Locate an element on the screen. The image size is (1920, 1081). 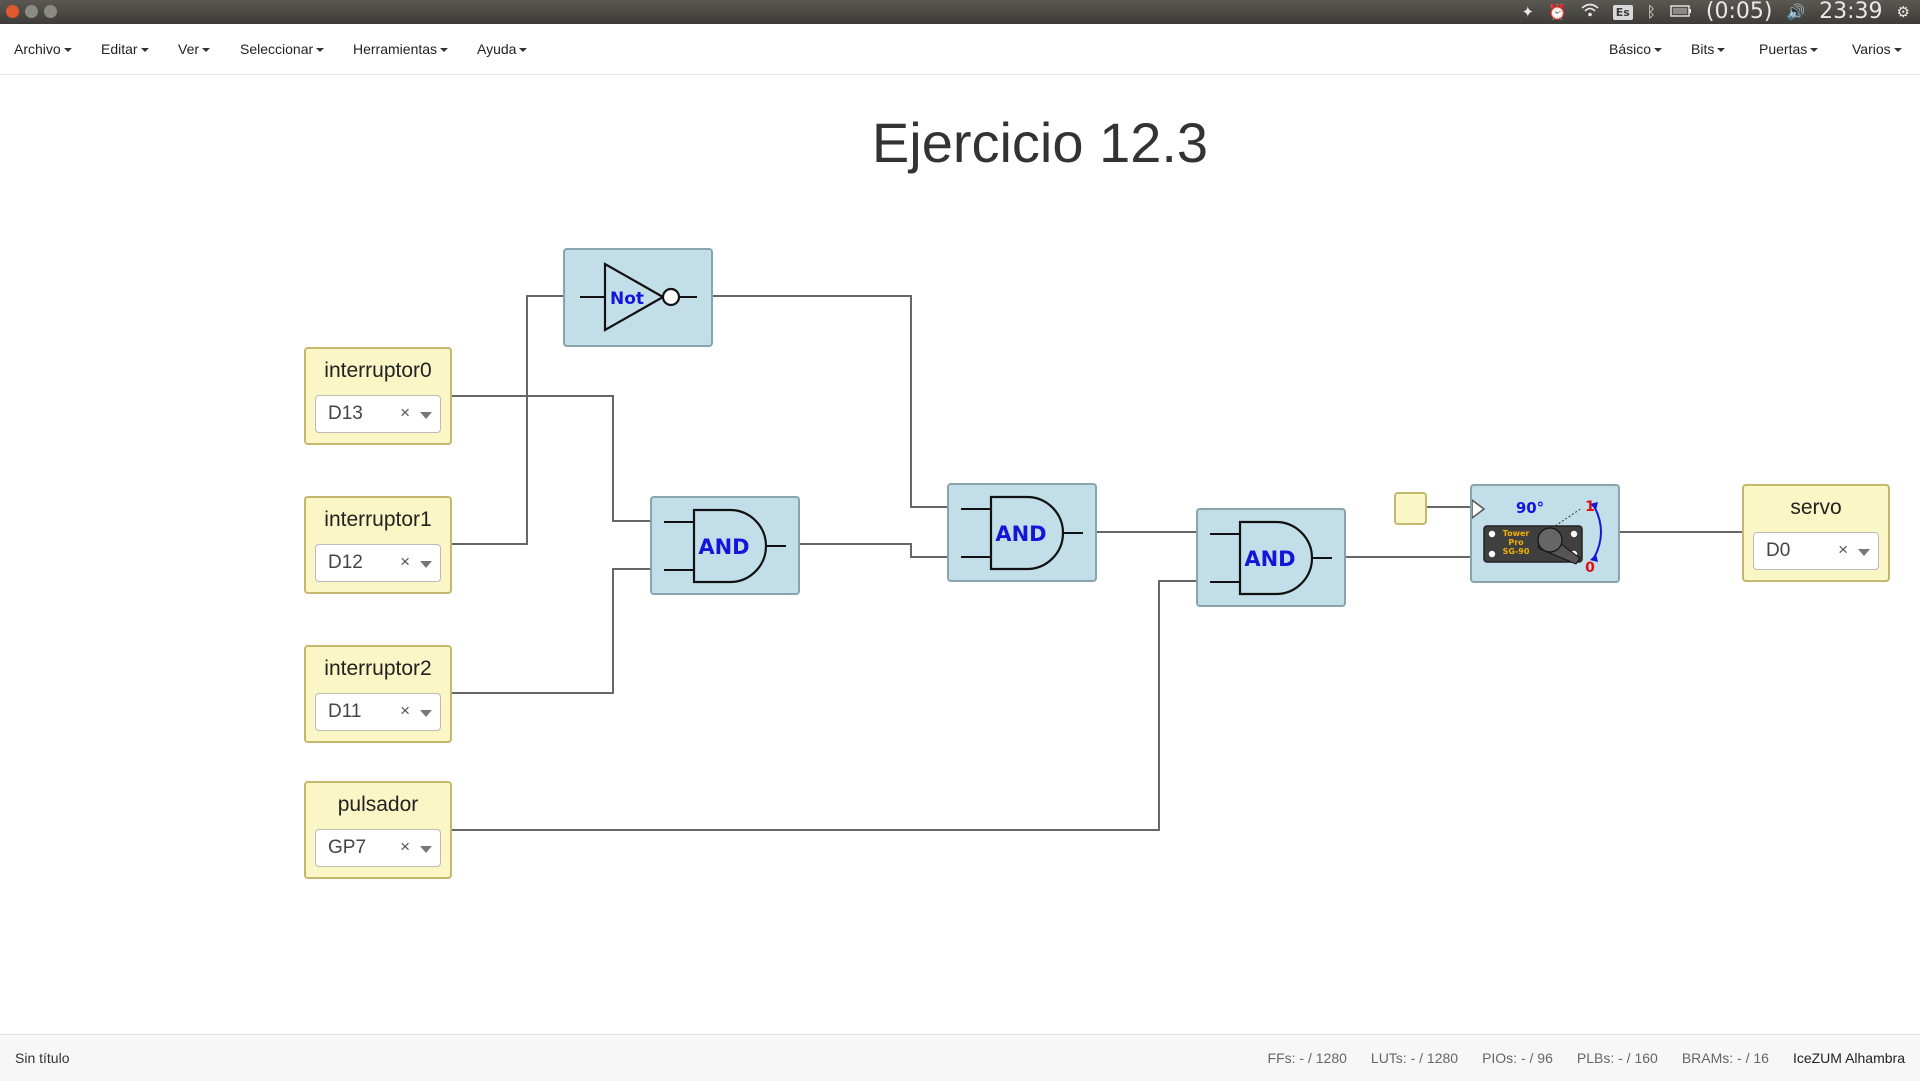
input-block-interruptor0: interruptor0 D13 × is located at coordinates (378, 396).